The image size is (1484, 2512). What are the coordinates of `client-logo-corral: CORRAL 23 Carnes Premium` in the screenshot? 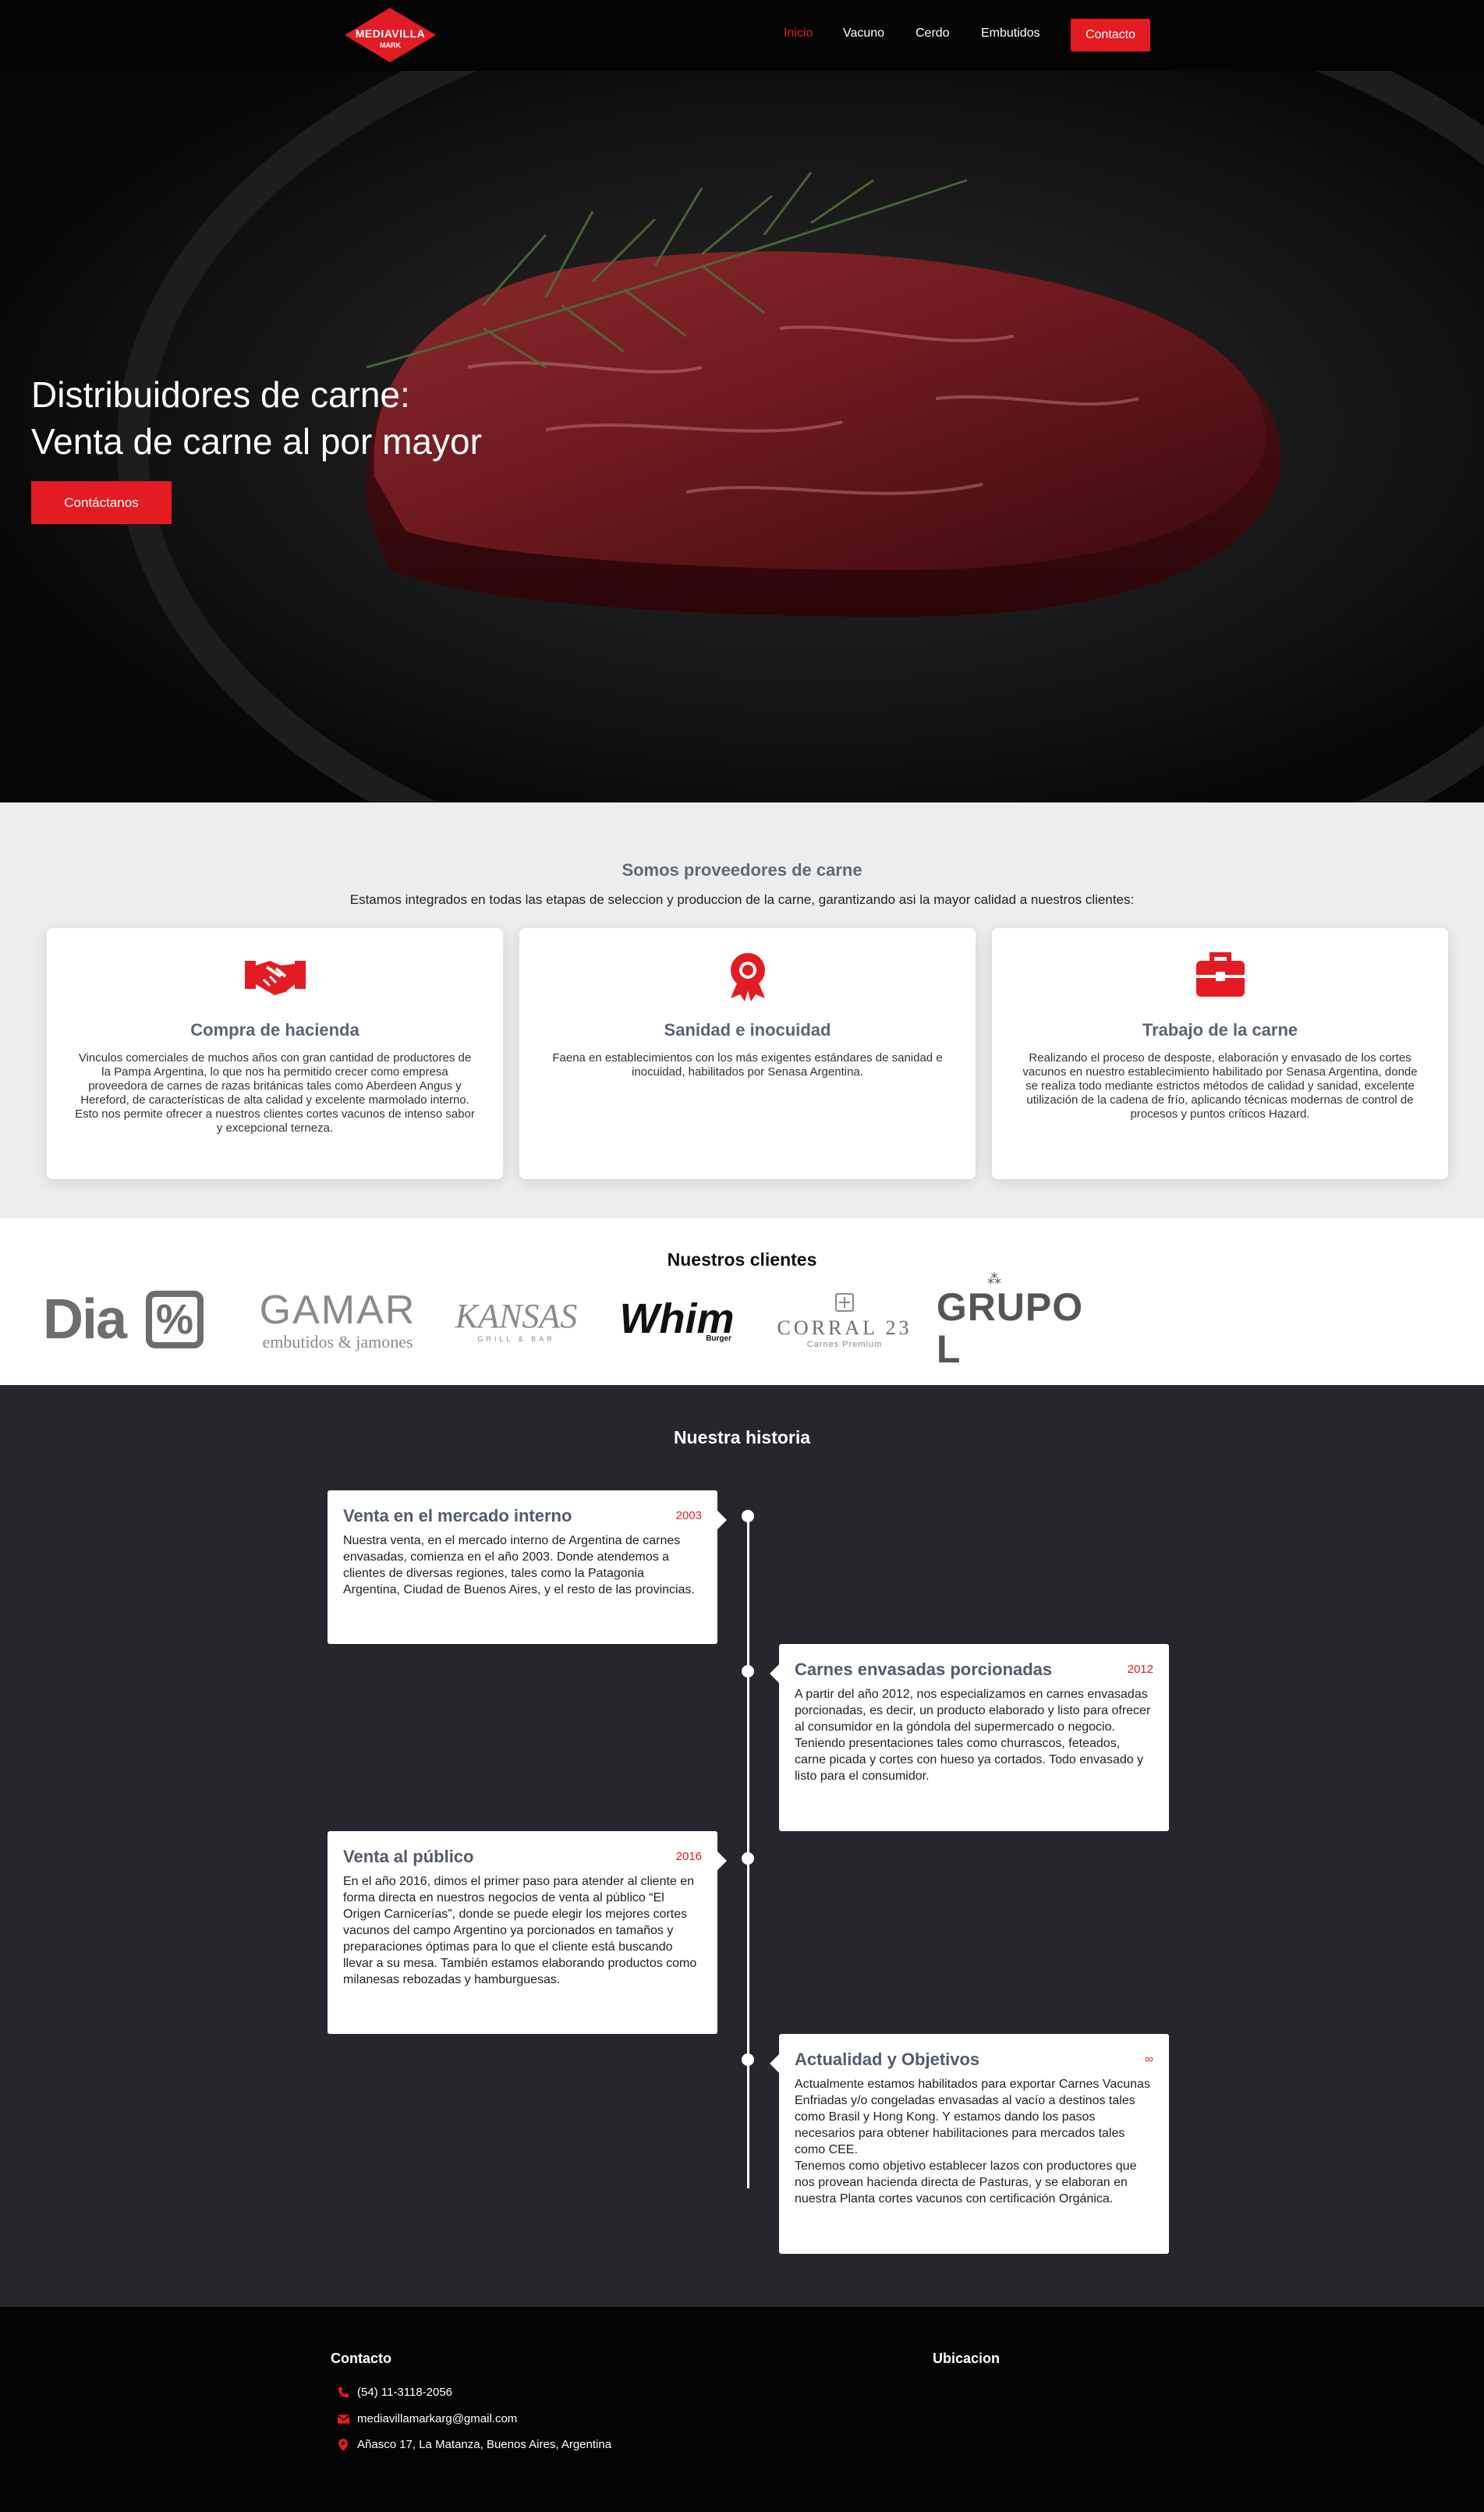 It's located at (844, 1321).